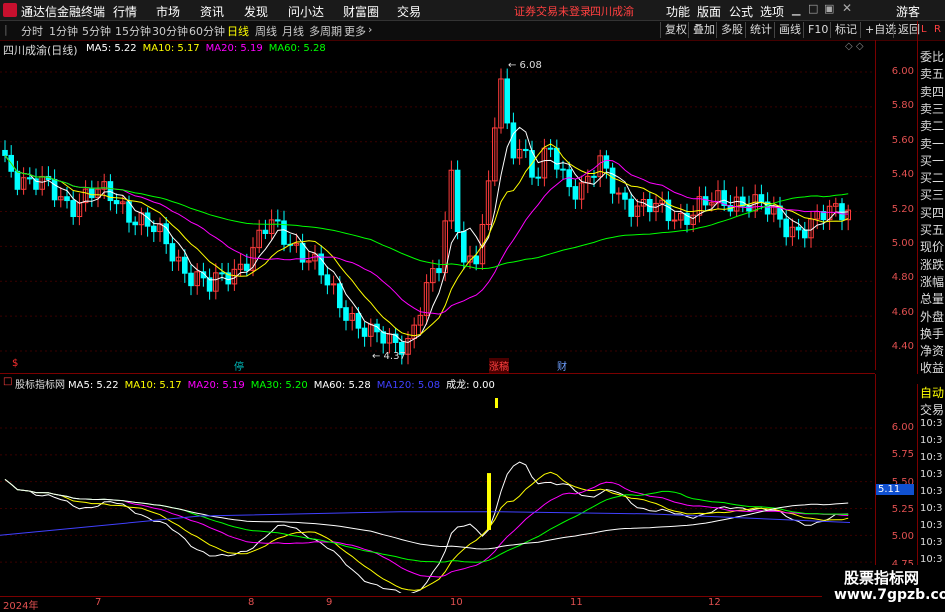 This screenshot has width=945, height=612. I want to click on sidebar-item: 卖二, so click(932, 125).